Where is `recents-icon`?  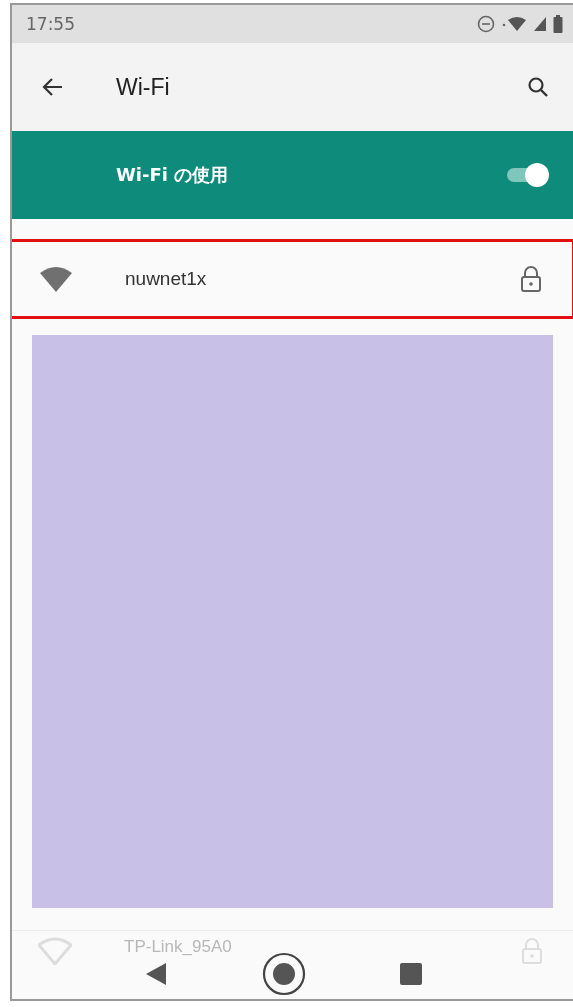 recents-icon is located at coordinates (410, 974).